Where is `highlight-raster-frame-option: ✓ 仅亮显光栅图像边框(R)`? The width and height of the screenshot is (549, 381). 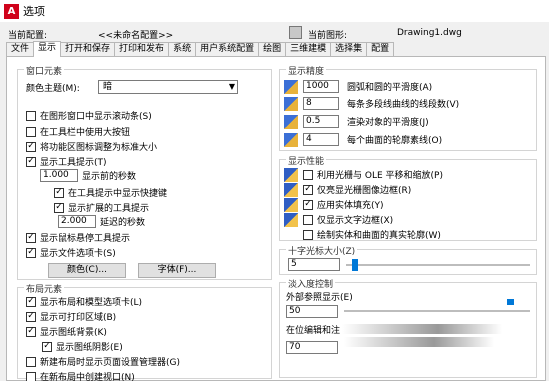
highlight-raster-frame-option: ✓ 仅亮显光栅图像边框(R) is located at coordinates (348, 189).